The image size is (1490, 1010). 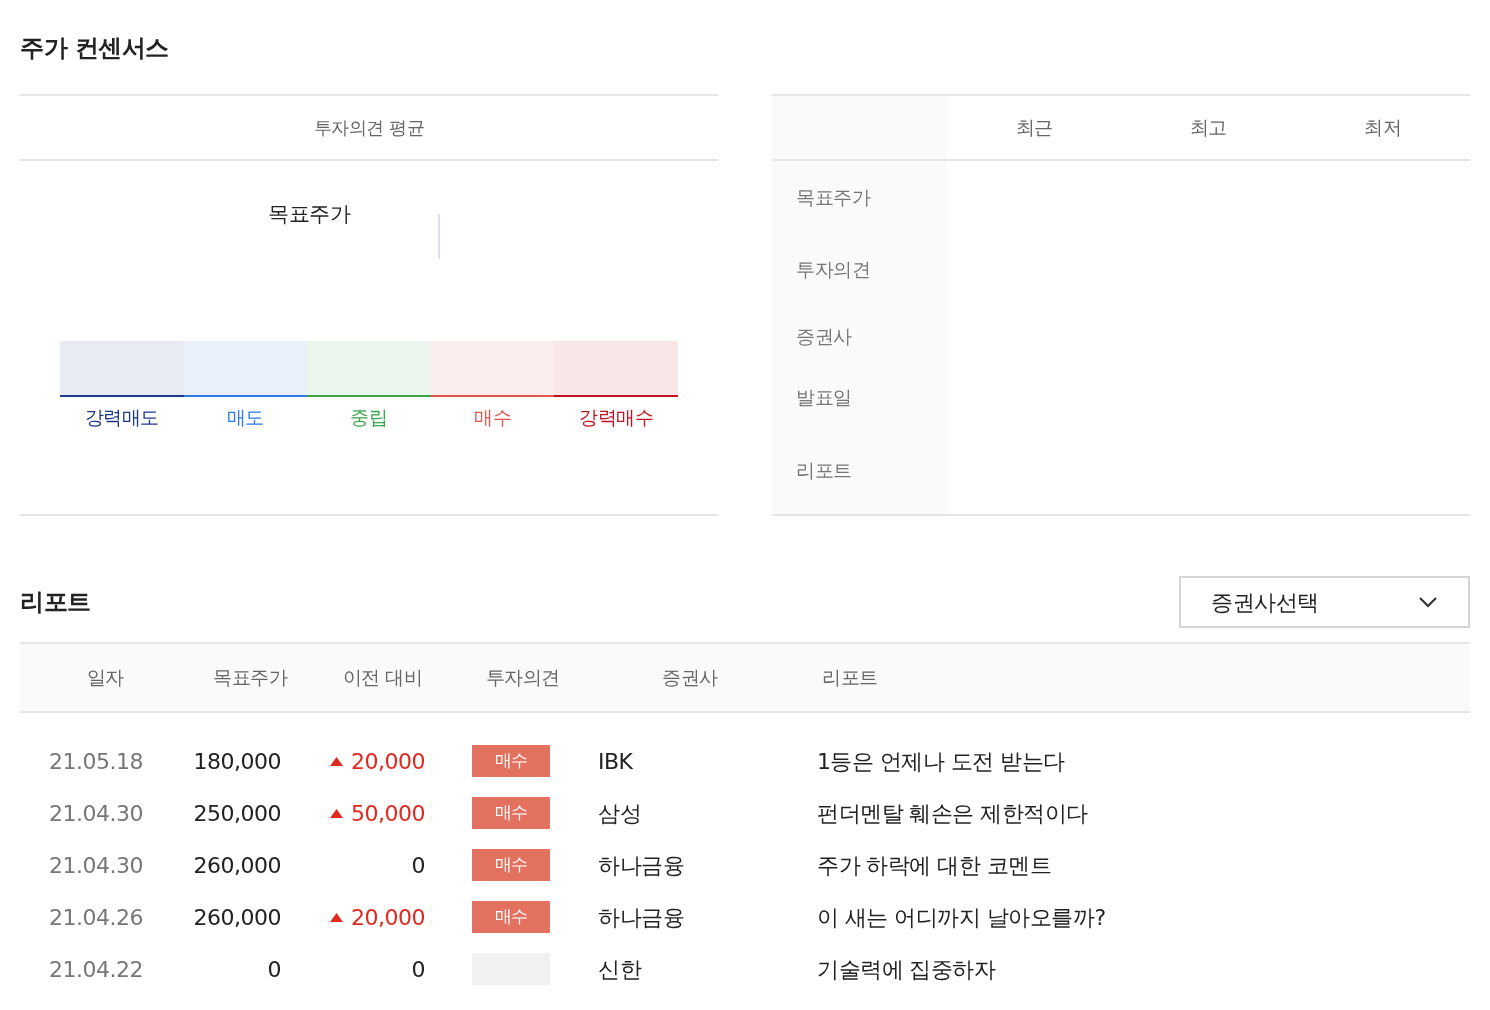 I want to click on column-header: 최고, so click(x=1208, y=128).